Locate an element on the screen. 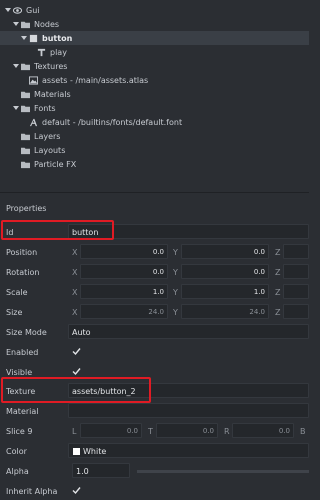 Image resolution: width=320 pixels, height=500 pixels. inherit-alpha-checkbox is located at coordinates (76, 490).